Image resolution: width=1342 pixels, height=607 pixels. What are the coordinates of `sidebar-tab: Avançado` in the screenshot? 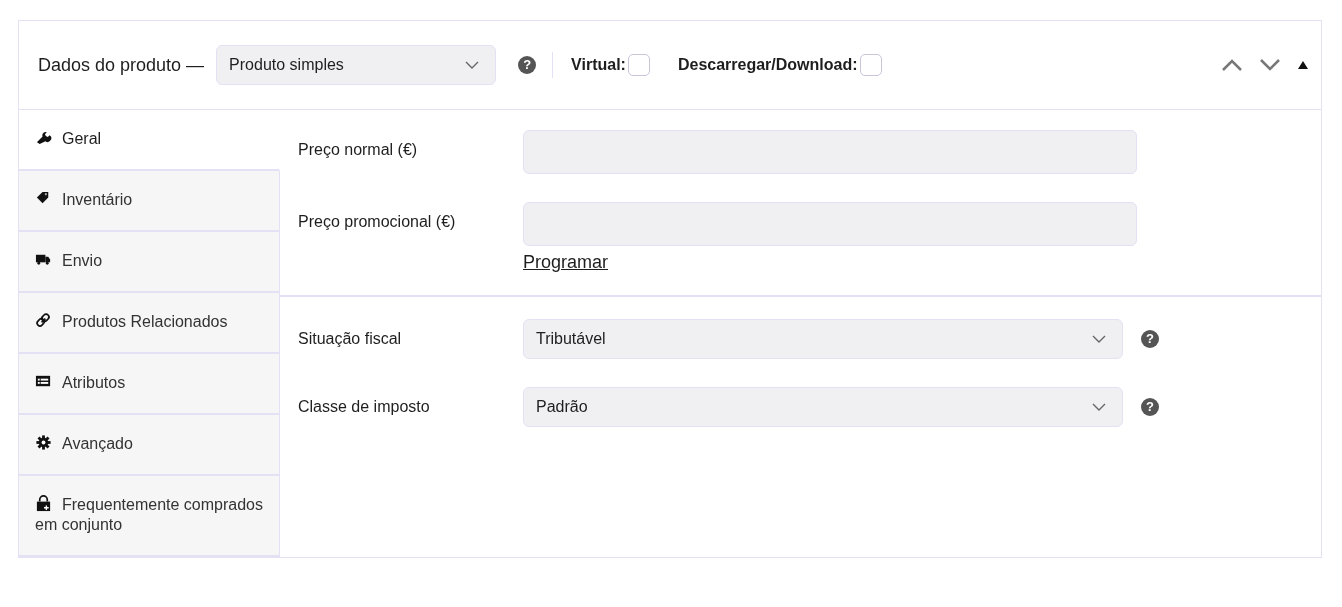 It's located at (149, 445).